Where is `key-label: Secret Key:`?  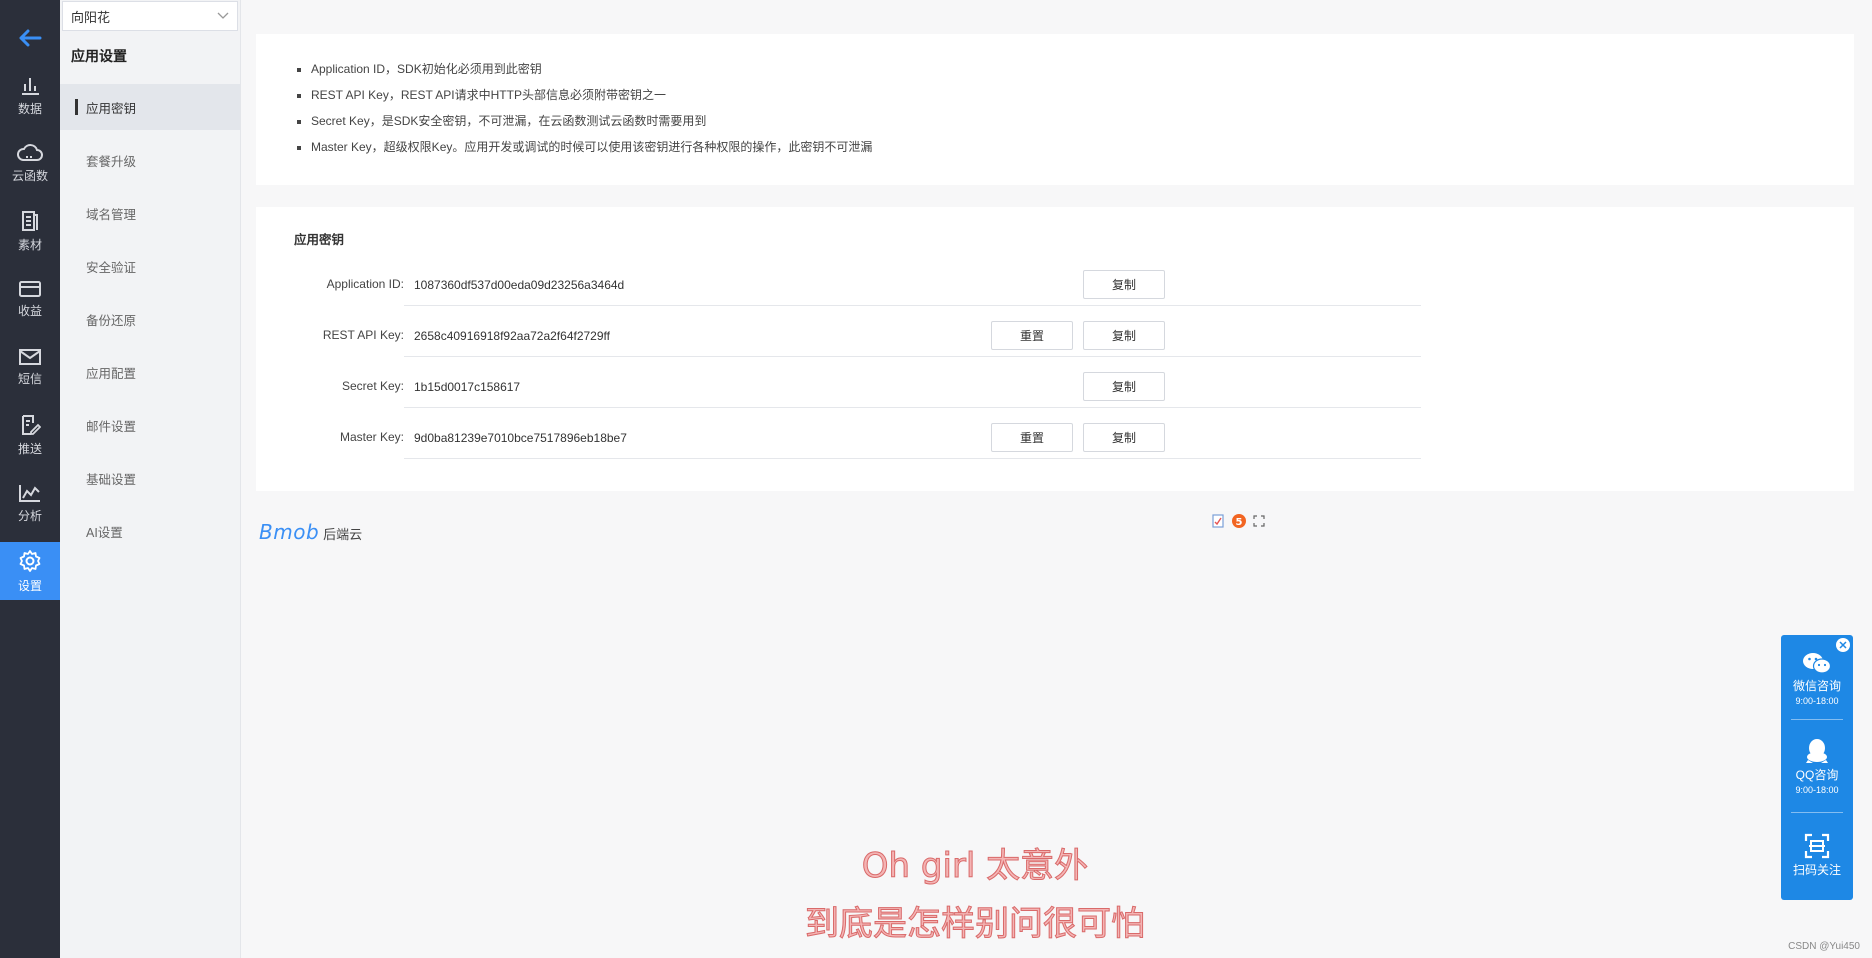
key-label: Secret Key: is located at coordinates (372, 386).